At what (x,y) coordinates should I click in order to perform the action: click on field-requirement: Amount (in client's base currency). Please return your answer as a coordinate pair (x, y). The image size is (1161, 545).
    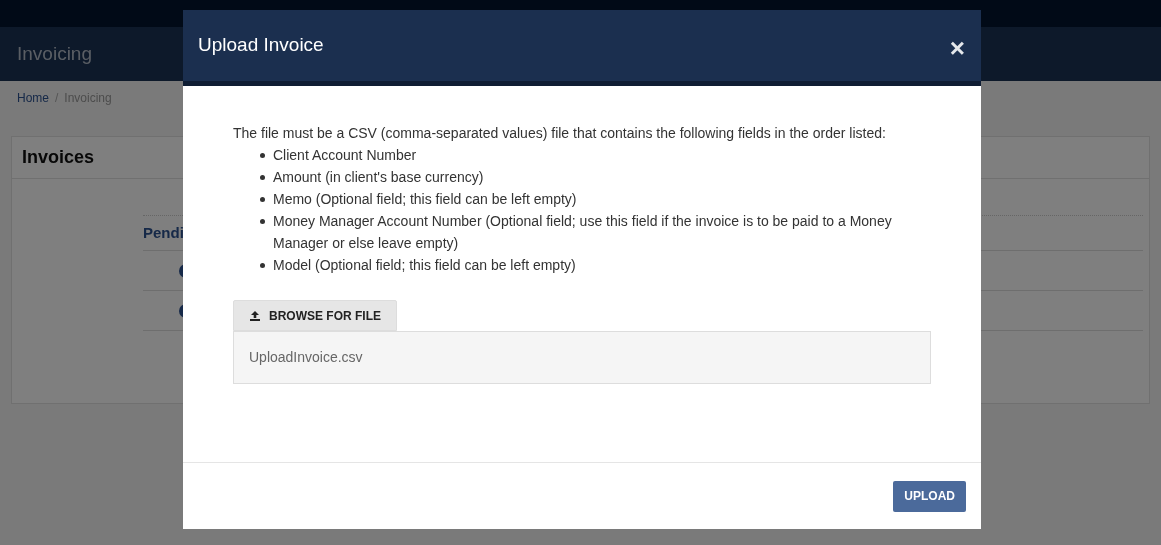
    Looking at the image, I should click on (378, 177).